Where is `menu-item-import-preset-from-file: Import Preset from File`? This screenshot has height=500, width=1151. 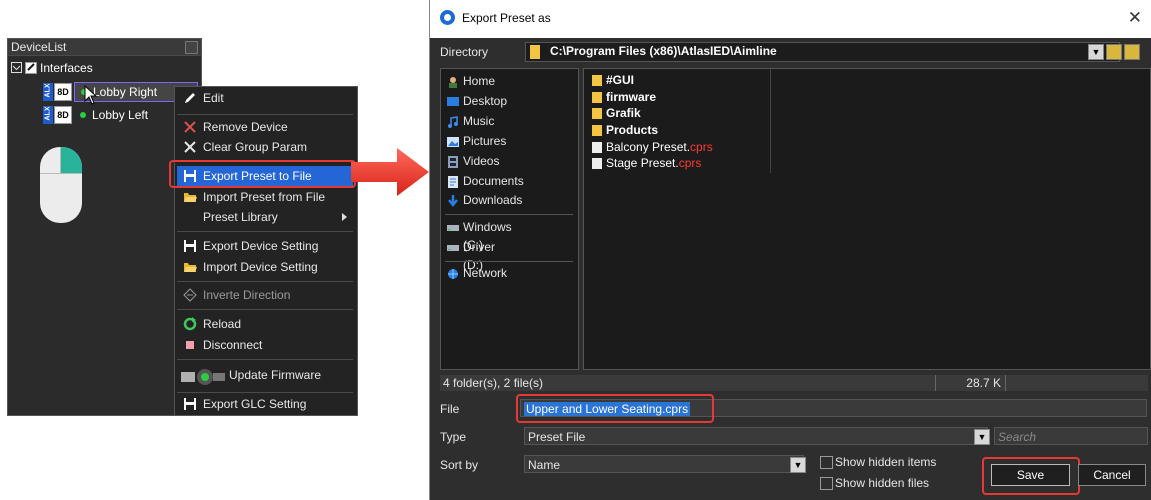
menu-item-import-preset-from-file: Import Preset from File is located at coordinates (265, 197).